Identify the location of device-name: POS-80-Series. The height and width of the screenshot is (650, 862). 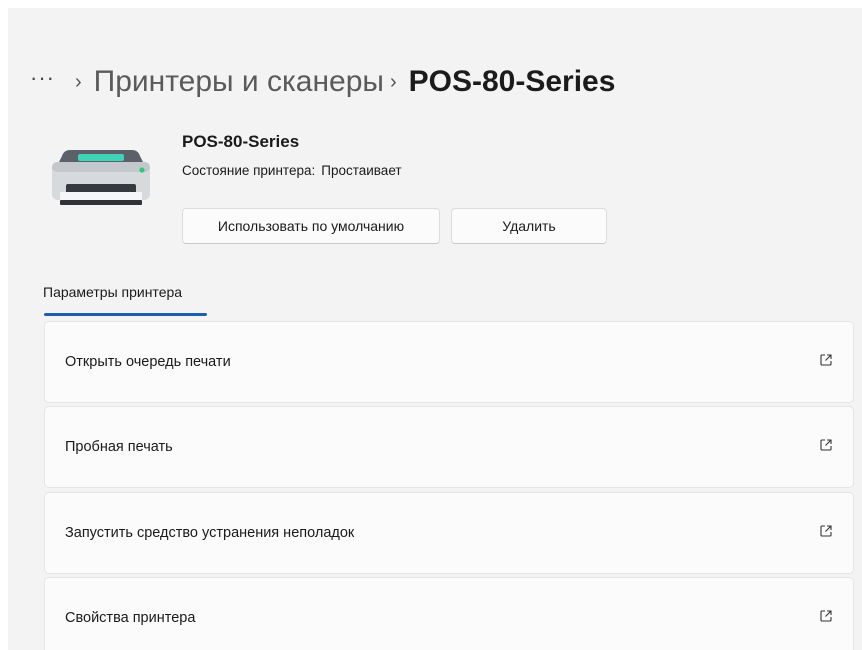
(241, 141).